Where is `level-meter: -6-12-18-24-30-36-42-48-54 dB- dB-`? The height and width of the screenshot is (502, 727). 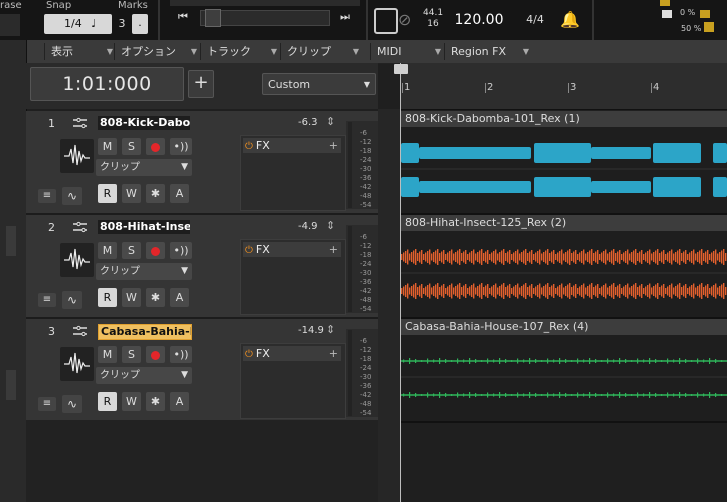 level-meter: -6-12-18-24-30-36-42-48-54 dB- dB- is located at coordinates (370, 165).